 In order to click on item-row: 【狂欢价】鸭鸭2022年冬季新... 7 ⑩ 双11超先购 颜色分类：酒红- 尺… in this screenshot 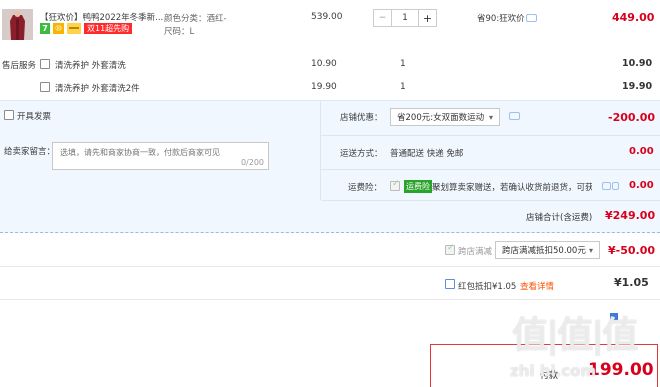, I will do `click(330, 20)`.